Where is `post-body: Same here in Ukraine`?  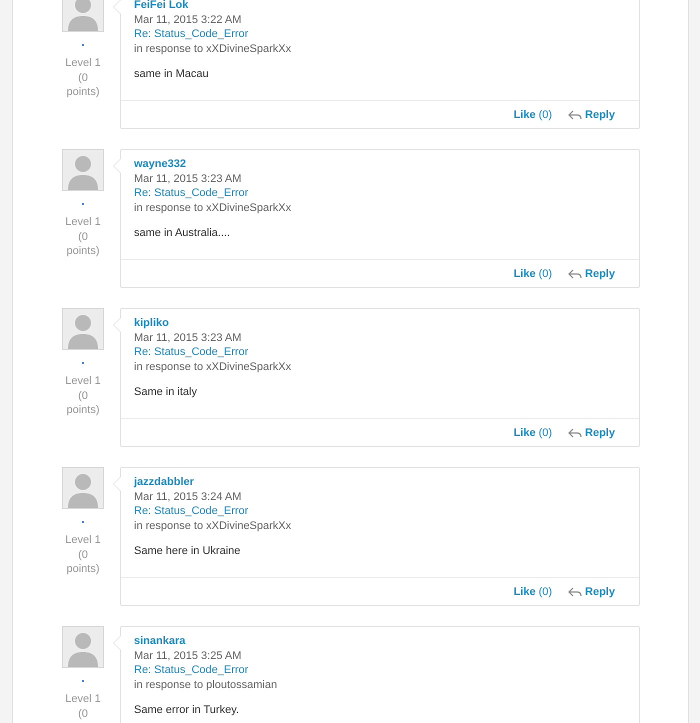 post-body: Same here in Ukraine is located at coordinates (187, 551).